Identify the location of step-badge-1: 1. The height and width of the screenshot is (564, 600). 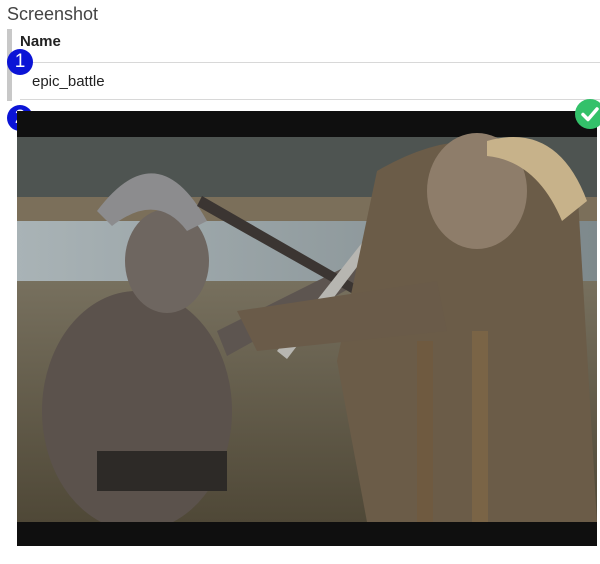
(20, 62).